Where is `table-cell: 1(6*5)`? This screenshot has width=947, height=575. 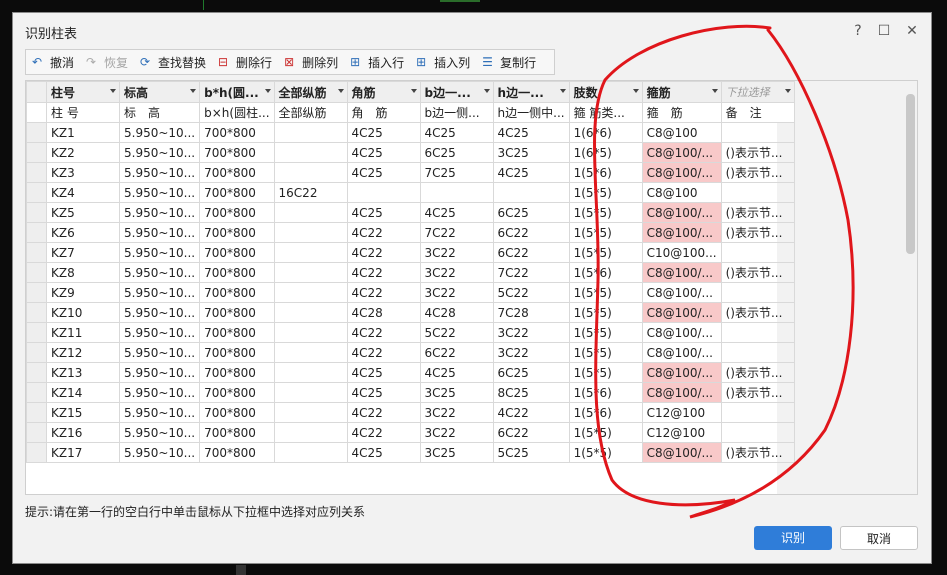 table-cell: 1(6*5) is located at coordinates (605, 152).